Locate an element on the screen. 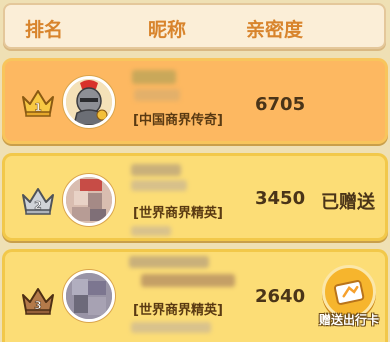  crown-silver-icon: 2 is located at coordinates (38, 201).